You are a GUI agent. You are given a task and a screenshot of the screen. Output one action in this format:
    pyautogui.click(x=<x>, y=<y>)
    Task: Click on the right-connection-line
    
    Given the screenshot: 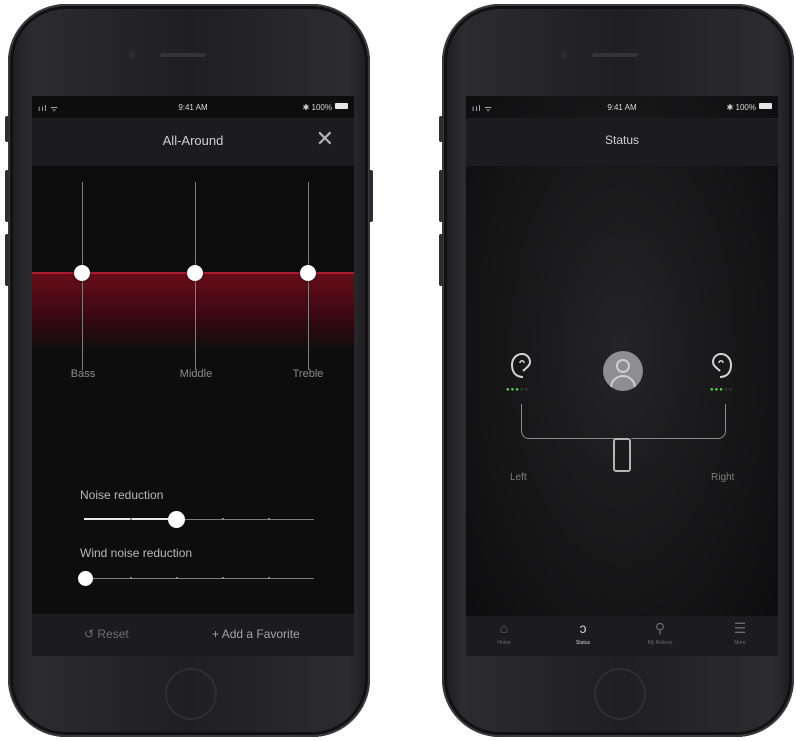 What is the action you would take?
    pyautogui.click(x=678, y=421)
    